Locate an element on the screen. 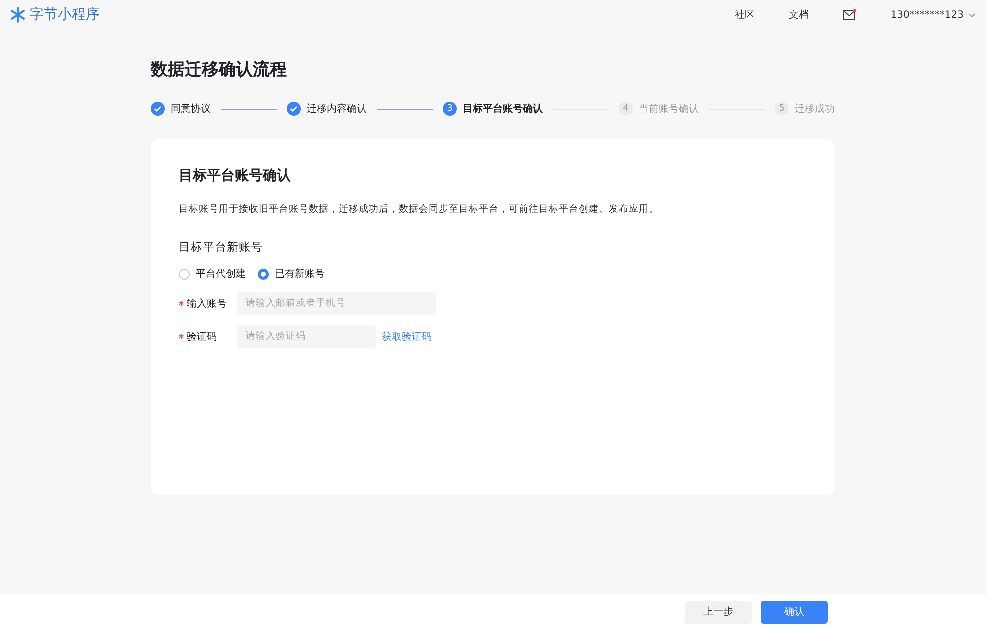 The width and height of the screenshot is (986, 630). chevron-down-icon is located at coordinates (972, 15).